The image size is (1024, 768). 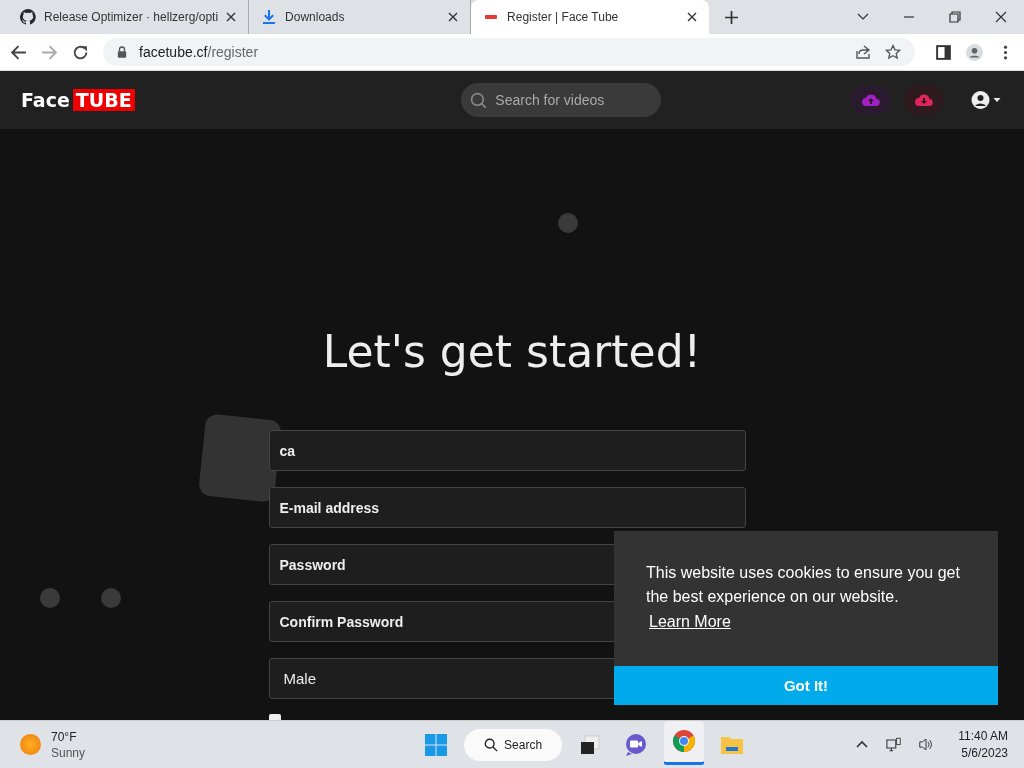 I want to click on chrome-icon, so click(x=684, y=741).